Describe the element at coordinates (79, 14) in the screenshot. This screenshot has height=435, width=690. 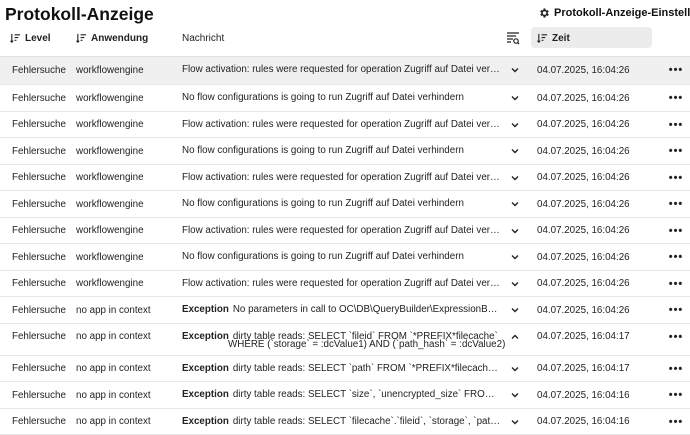
I see `page-title: Protokoll-Anzeige` at that location.